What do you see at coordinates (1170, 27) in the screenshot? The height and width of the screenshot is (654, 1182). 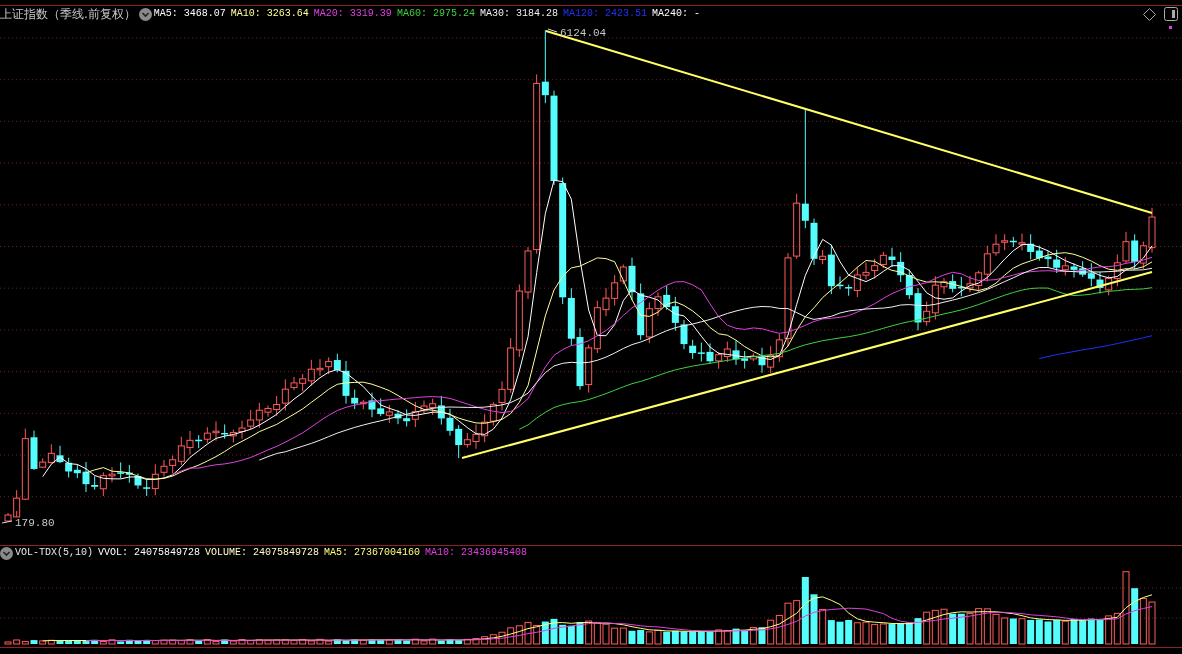 I see `marker-icon` at bounding box center [1170, 27].